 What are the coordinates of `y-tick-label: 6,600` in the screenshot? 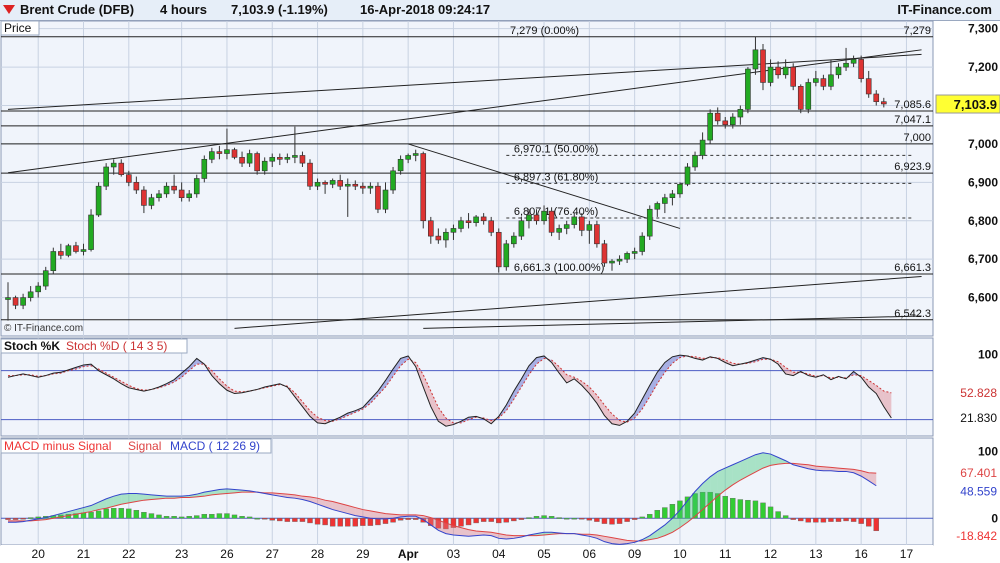 It's located at (983, 298).